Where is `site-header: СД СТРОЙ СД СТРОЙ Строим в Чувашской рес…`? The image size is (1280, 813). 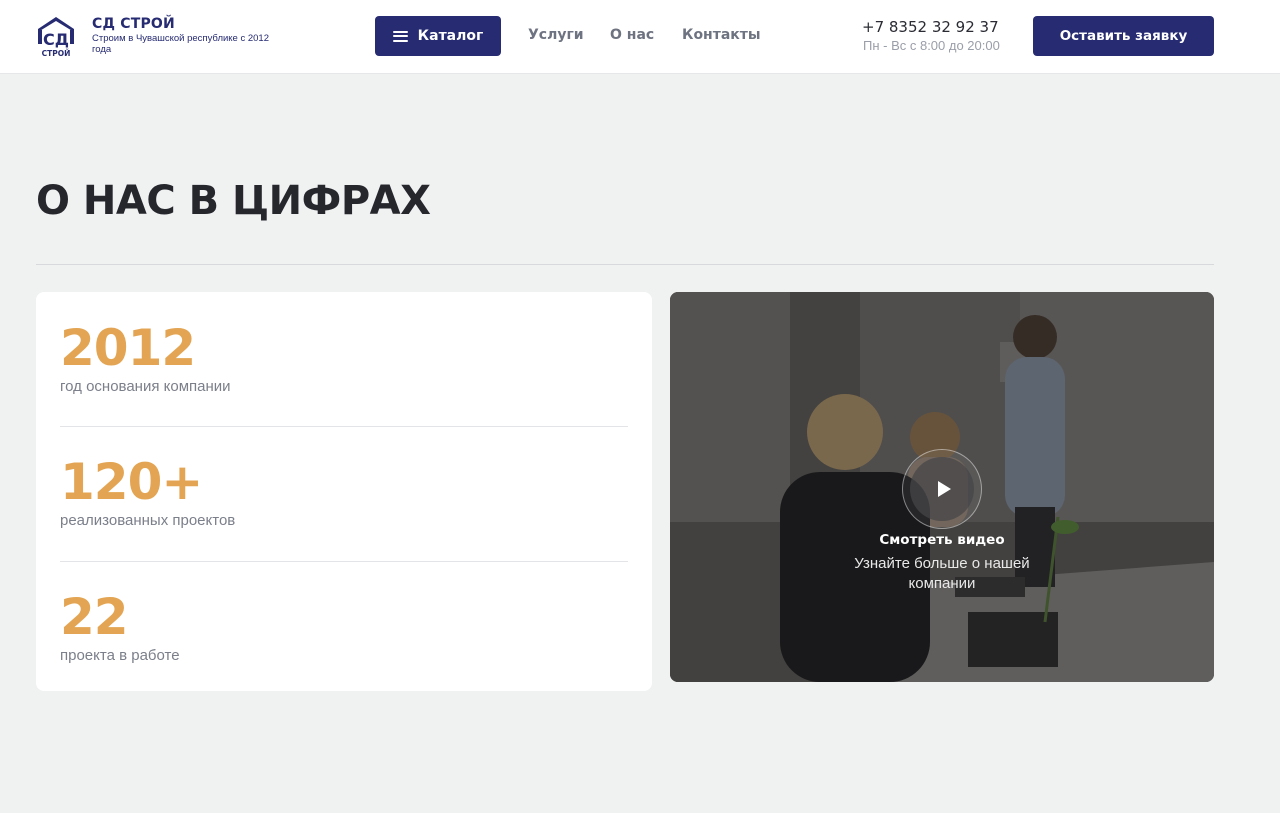 site-header: СД СТРОЙ СД СТРОЙ Строим в Чувашской рес… is located at coordinates (640, 37).